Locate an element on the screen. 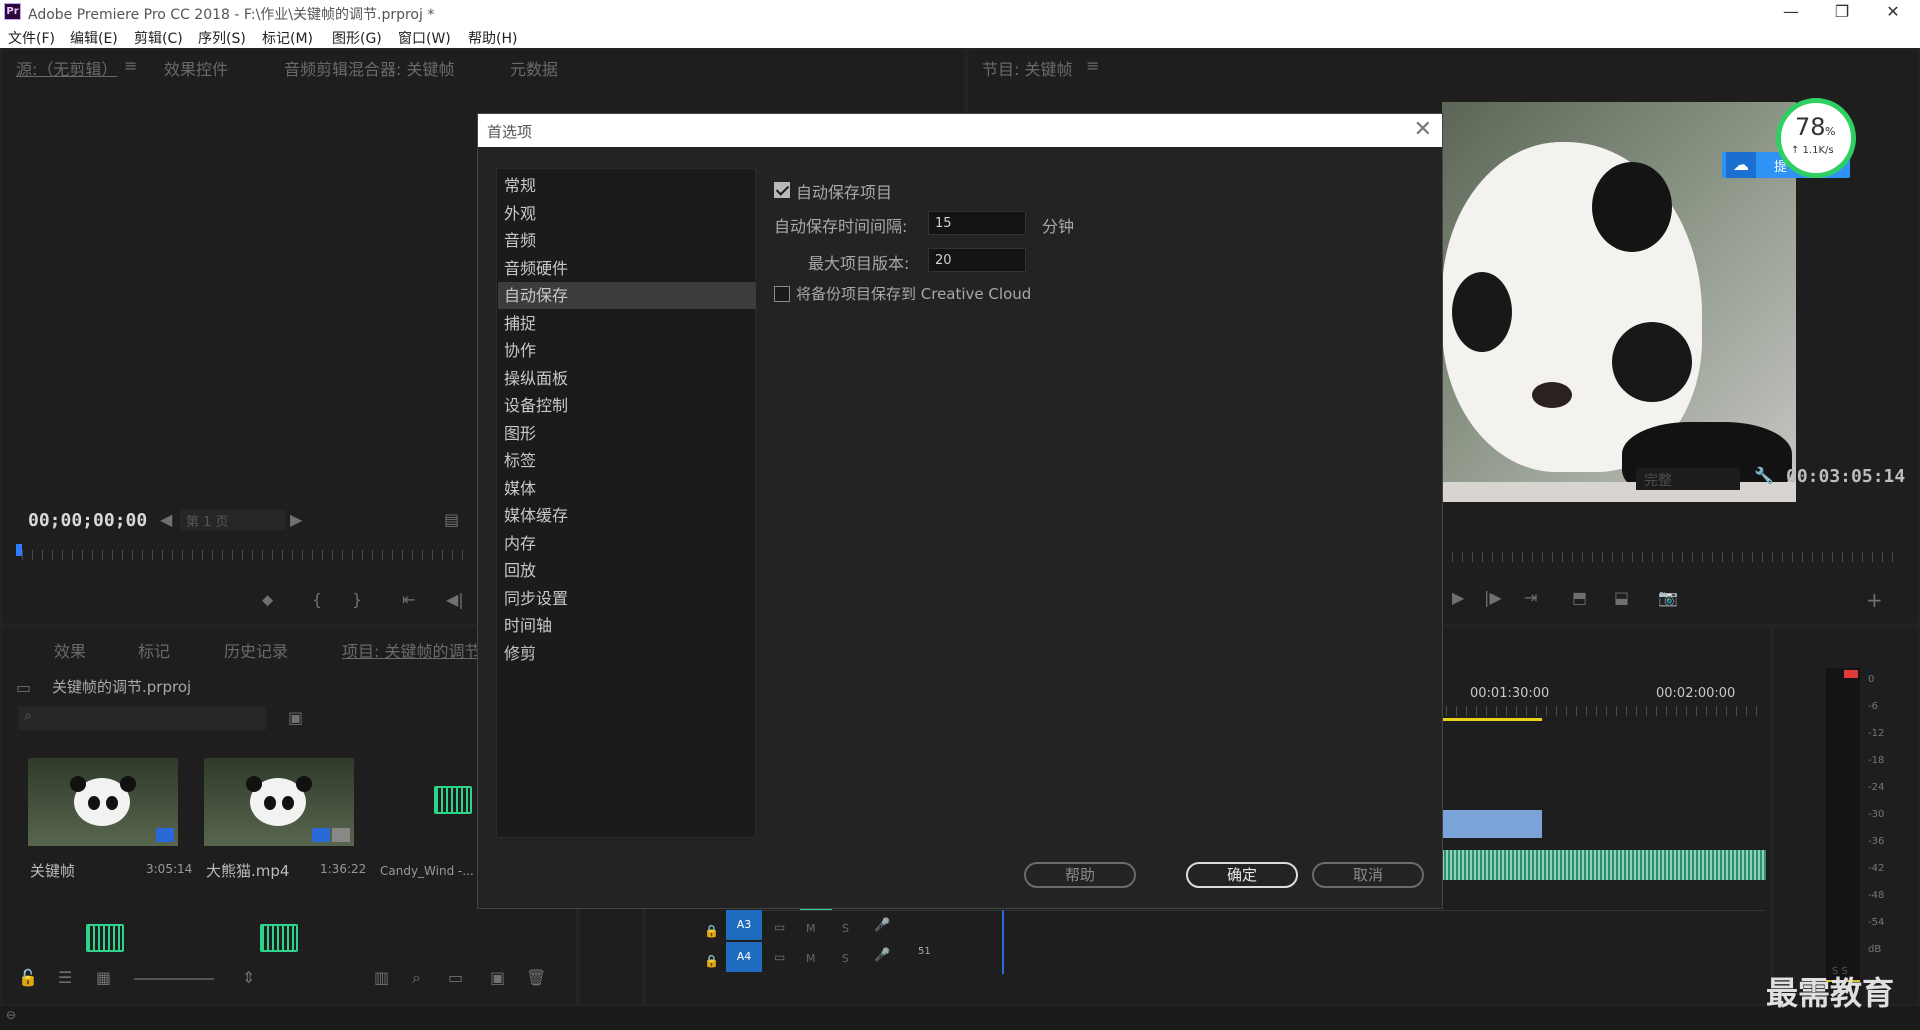  video-clip is located at coordinates (1489, 824).